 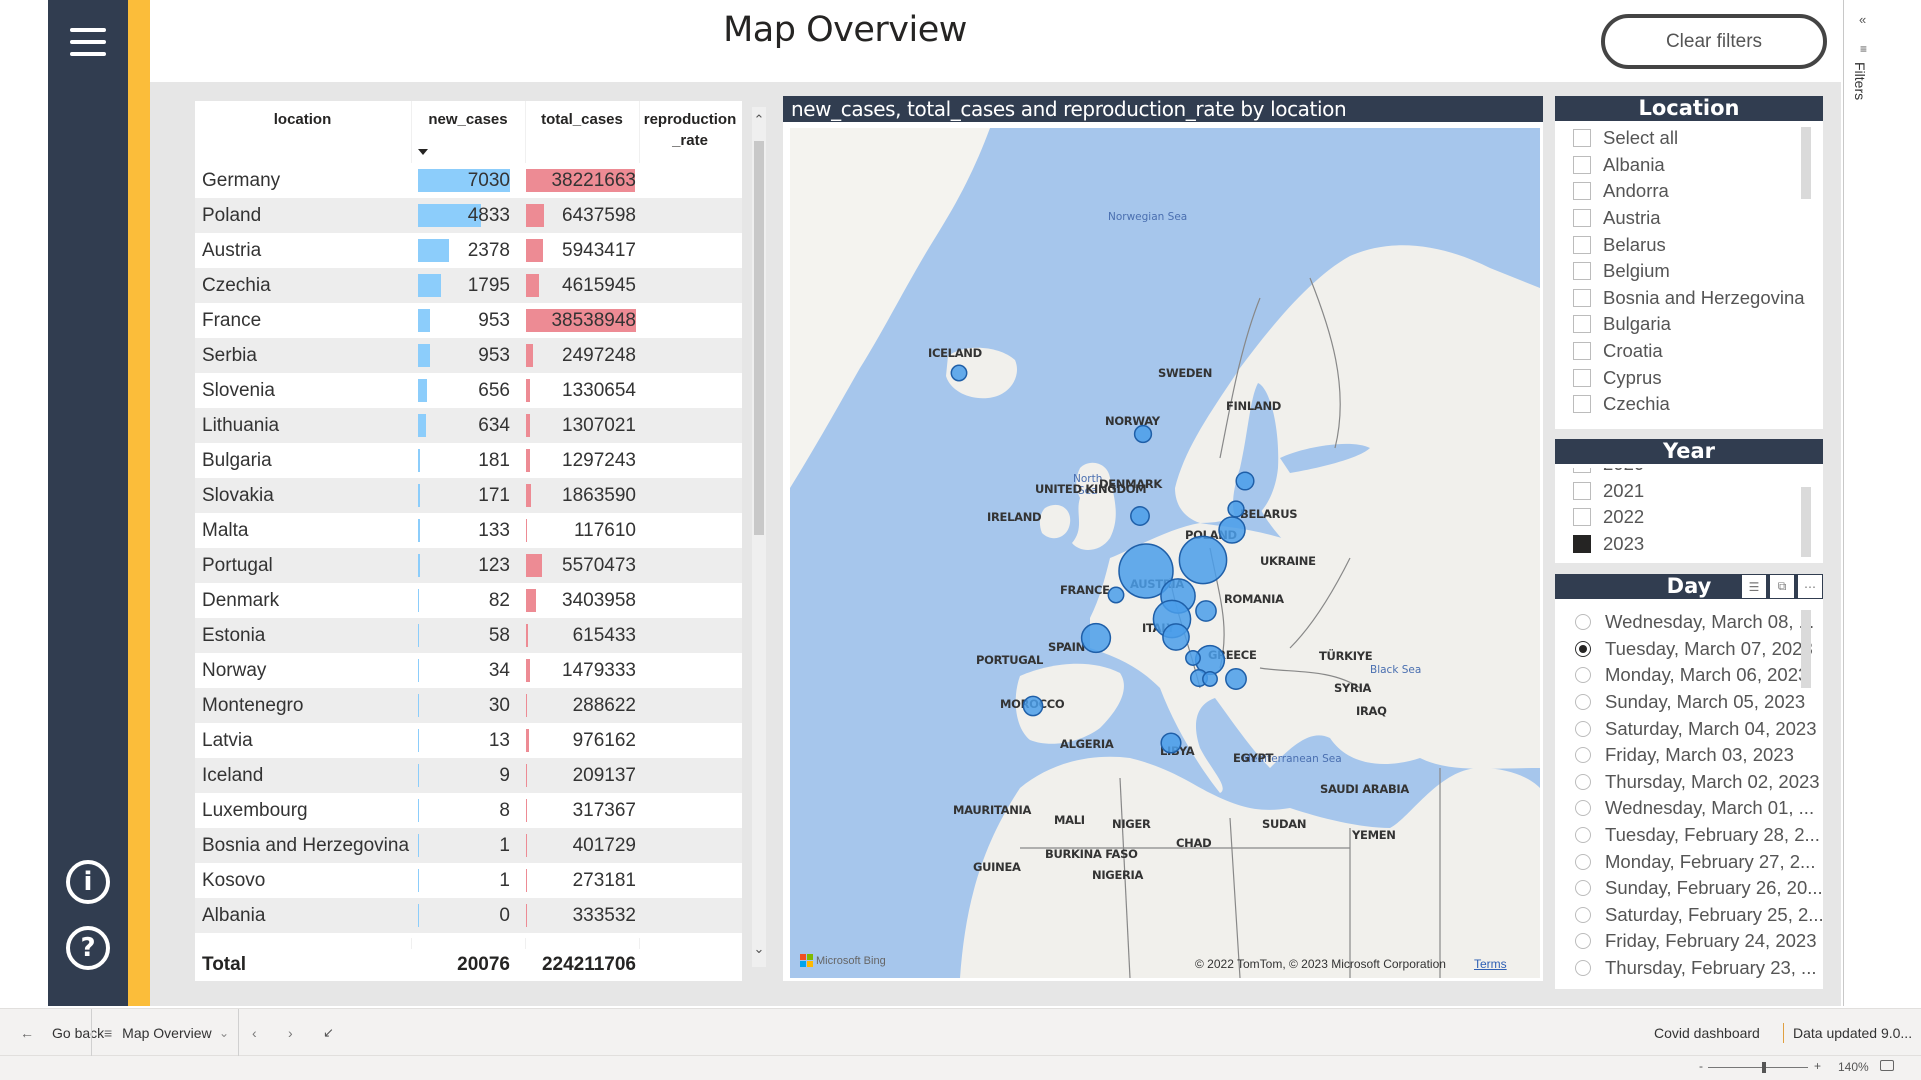 What do you see at coordinates (690, 130) in the screenshot?
I see `column-header-reproduction-rate: reproduction _rate` at bounding box center [690, 130].